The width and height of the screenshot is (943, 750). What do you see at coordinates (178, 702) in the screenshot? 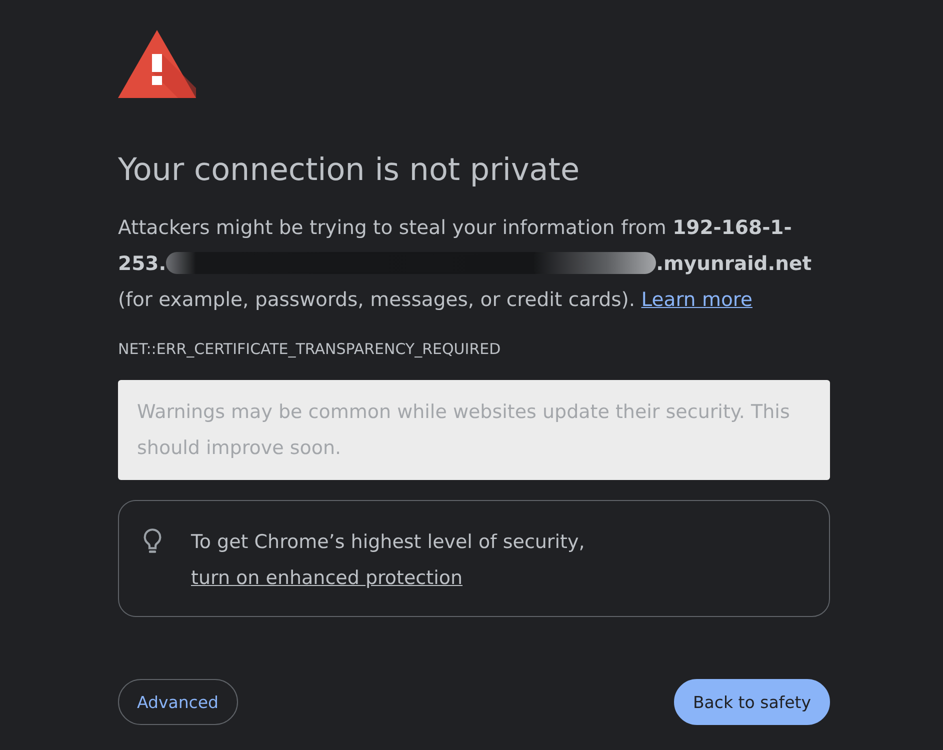
I see `advanced-button: Advanced` at bounding box center [178, 702].